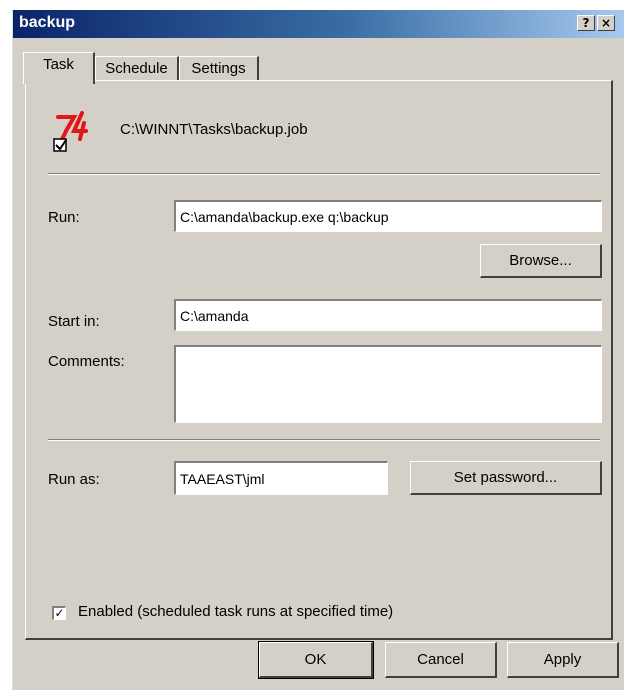 The height and width of the screenshot is (690, 624). I want to click on task-scheduler-icon, so click(70, 131).